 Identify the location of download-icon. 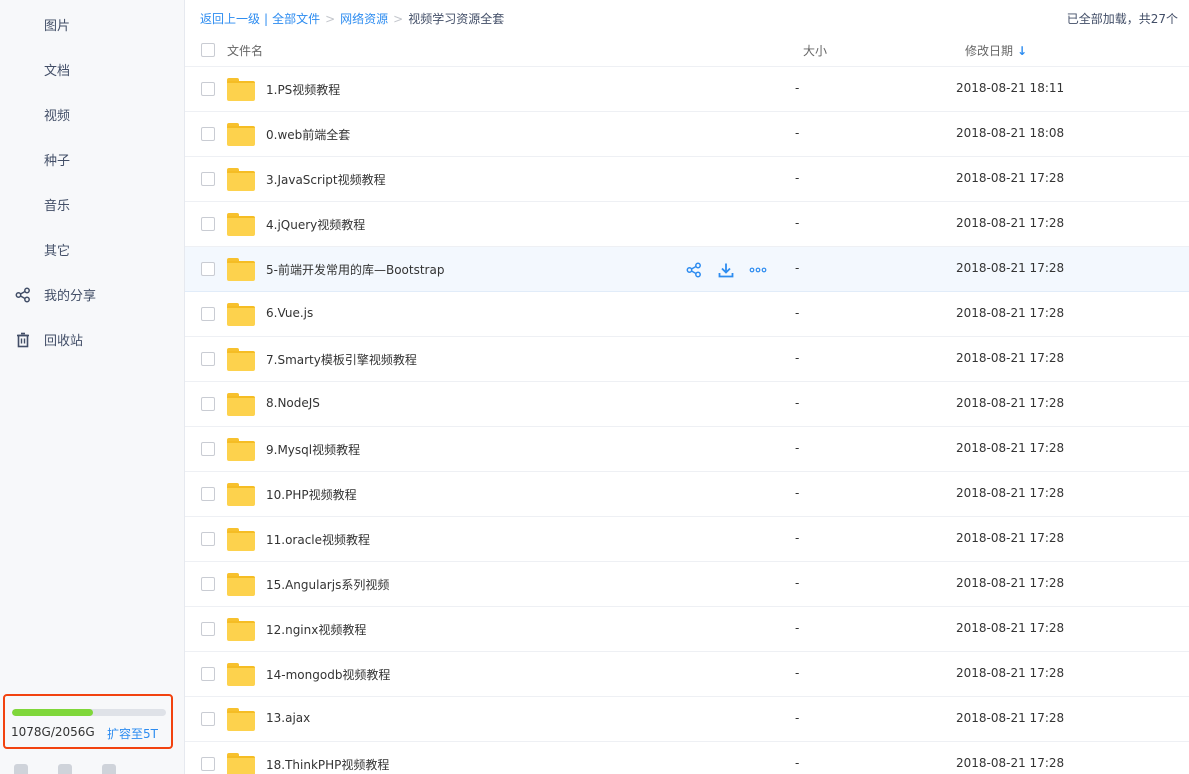
(726, 270).